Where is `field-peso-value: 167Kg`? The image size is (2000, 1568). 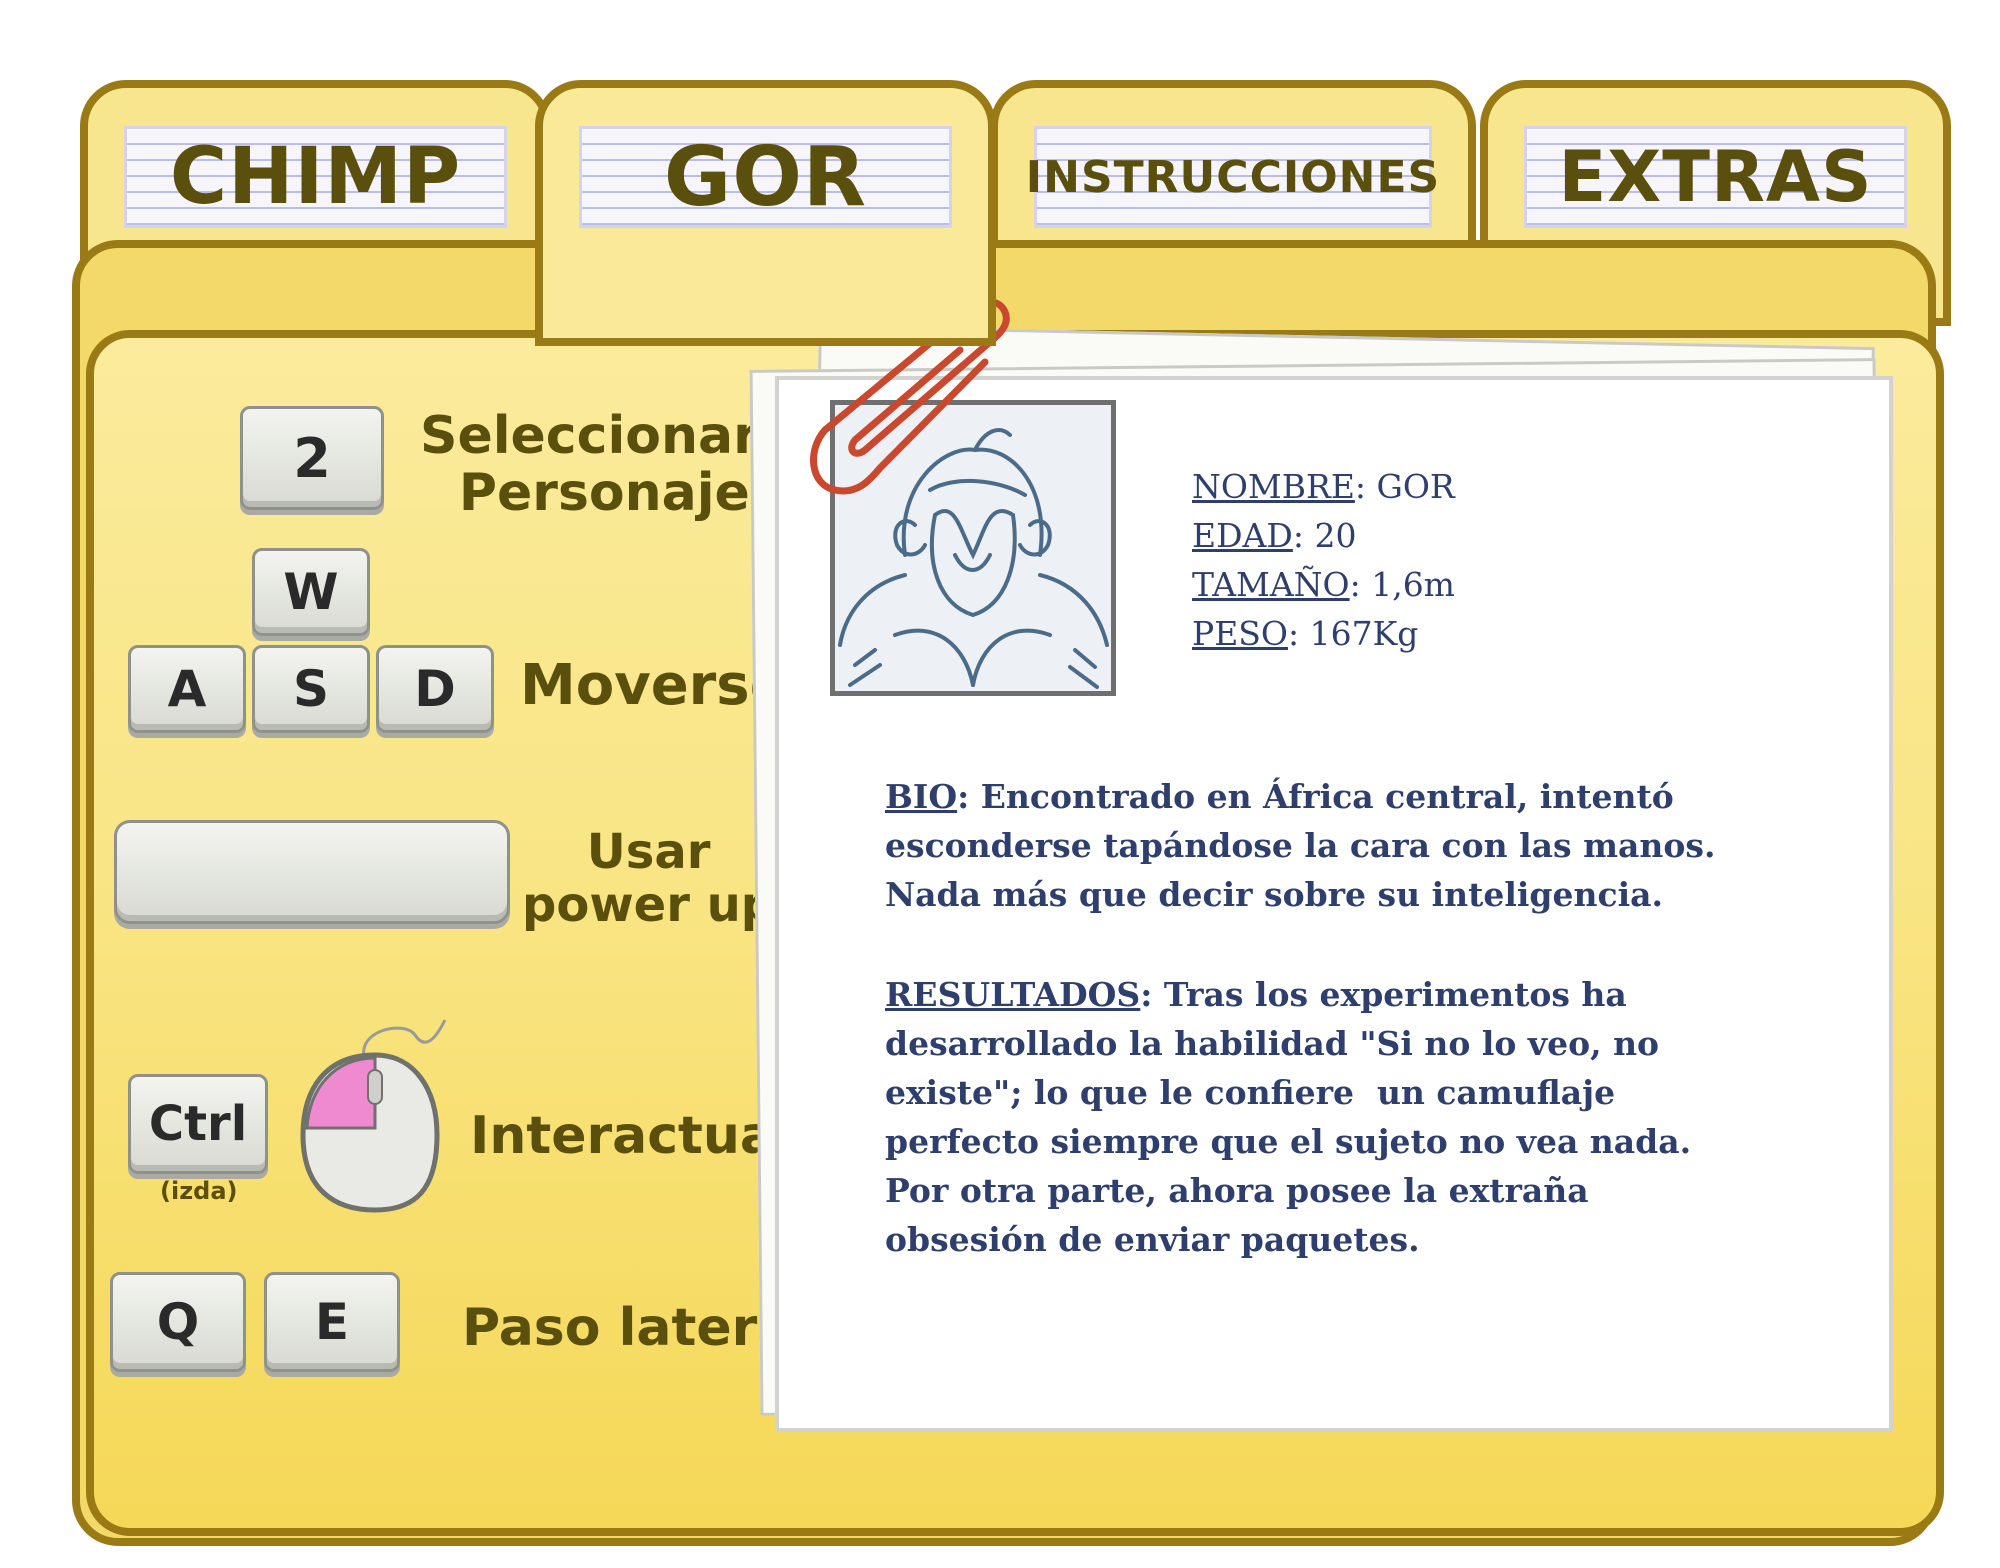
field-peso-value: 167Kg is located at coordinates (1364, 633).